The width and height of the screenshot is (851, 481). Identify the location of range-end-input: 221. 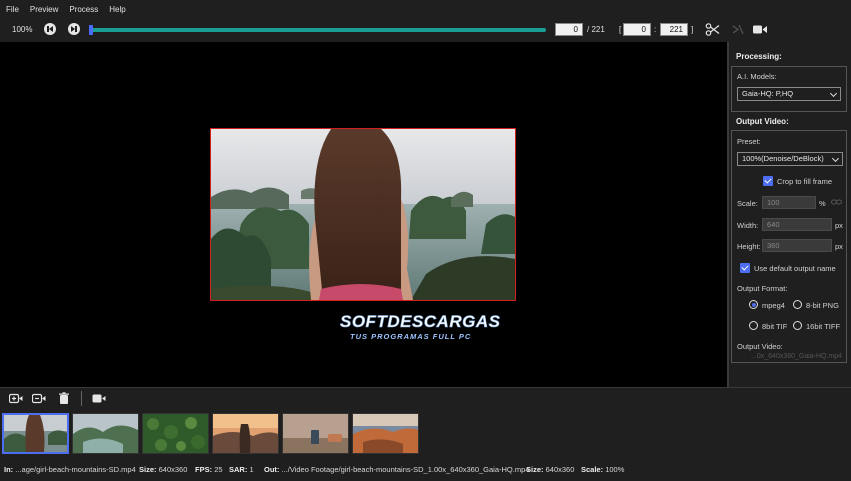
(674, 29).